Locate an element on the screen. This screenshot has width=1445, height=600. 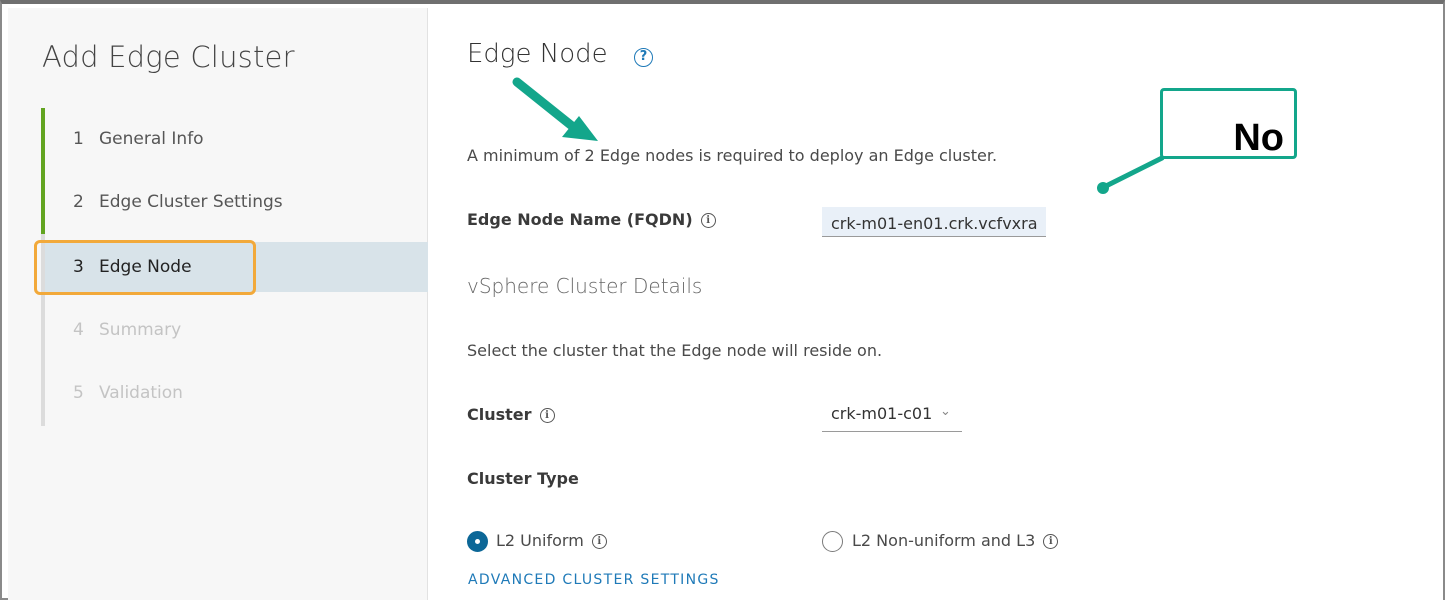
vsphere-cluster-details-title: vSphere Cluster Details is located at coordinates (585, 286).